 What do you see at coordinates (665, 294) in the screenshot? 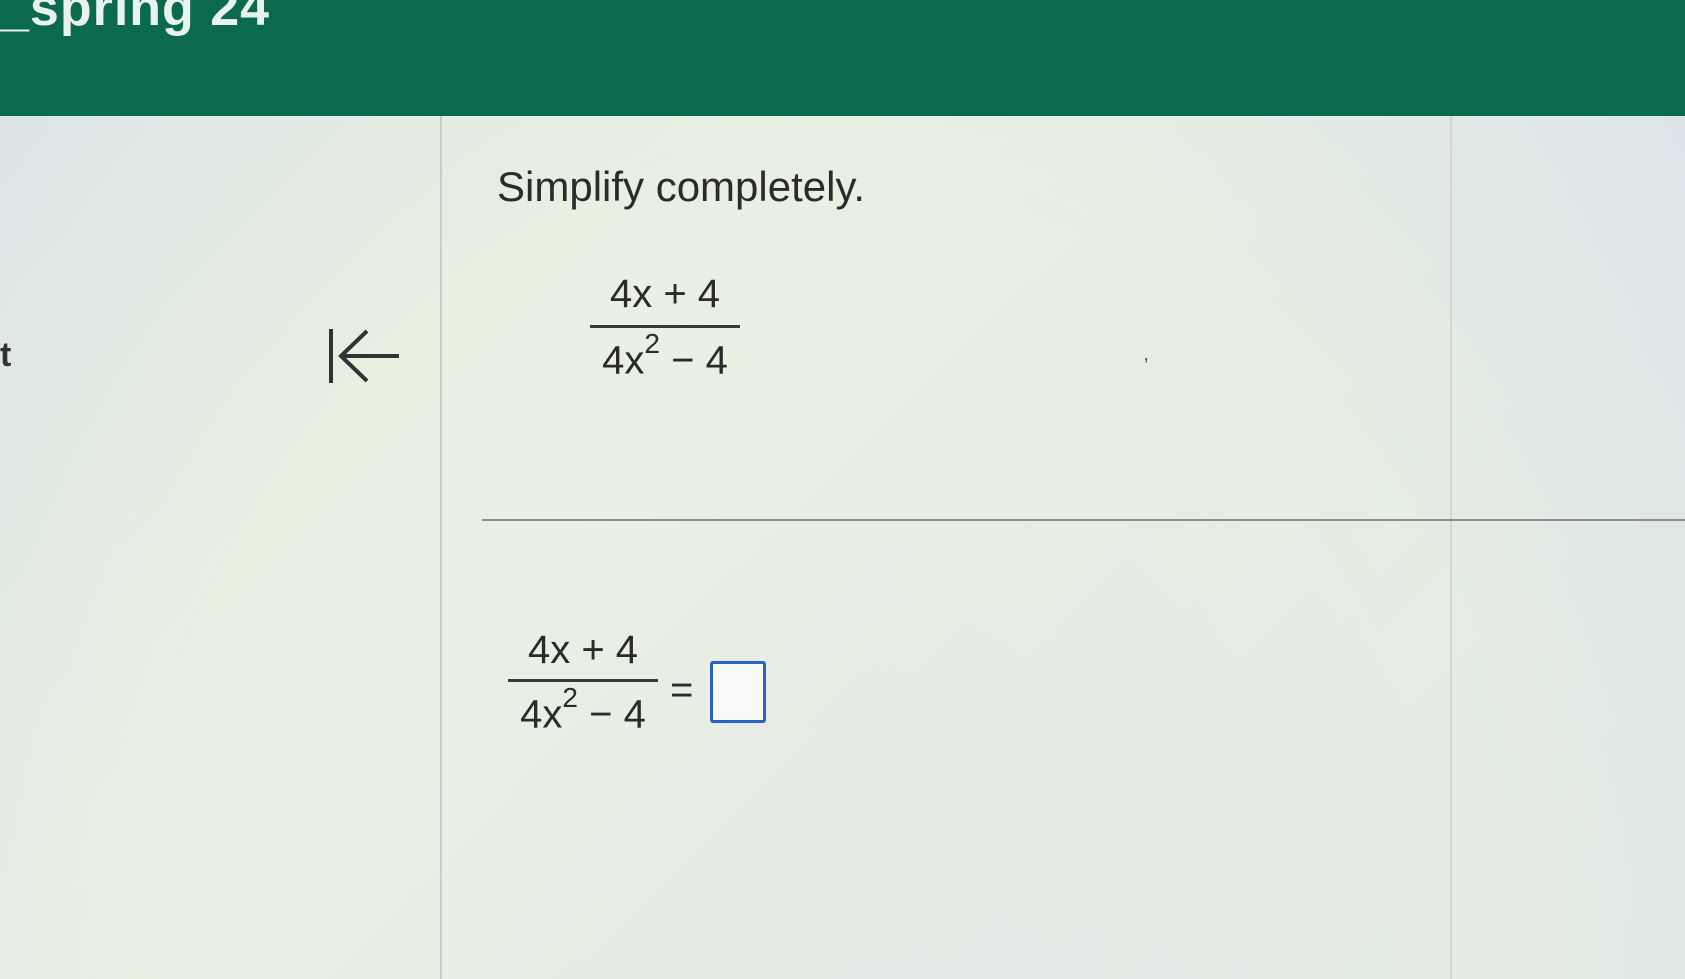
I see `question-numerator: 4x + 4` at bounding box center [665, 294].